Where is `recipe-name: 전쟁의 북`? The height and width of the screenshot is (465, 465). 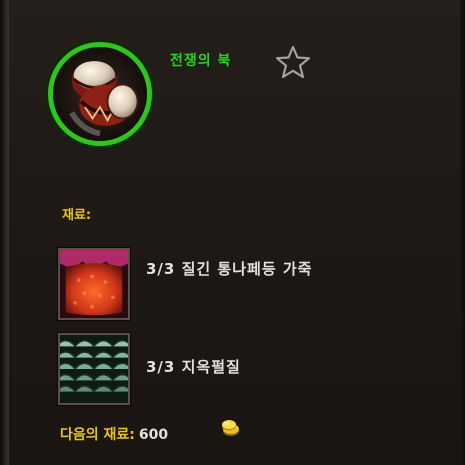 recipe-name: 전쟁의 북 is located at coordinates (201, 61).